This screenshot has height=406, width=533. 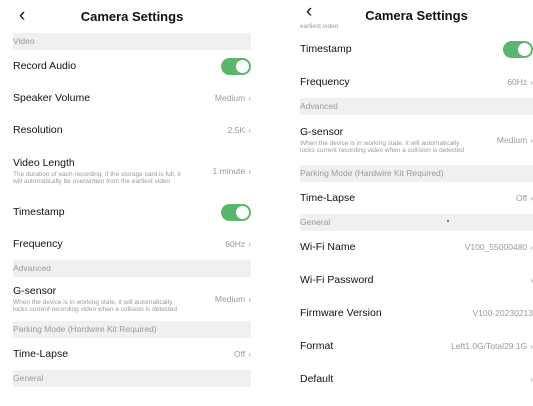 What do you see at coordinates (132, 66) in the screenshot?
I see `setting-record-audio: Record Audio` at bounding box center [132, 66].